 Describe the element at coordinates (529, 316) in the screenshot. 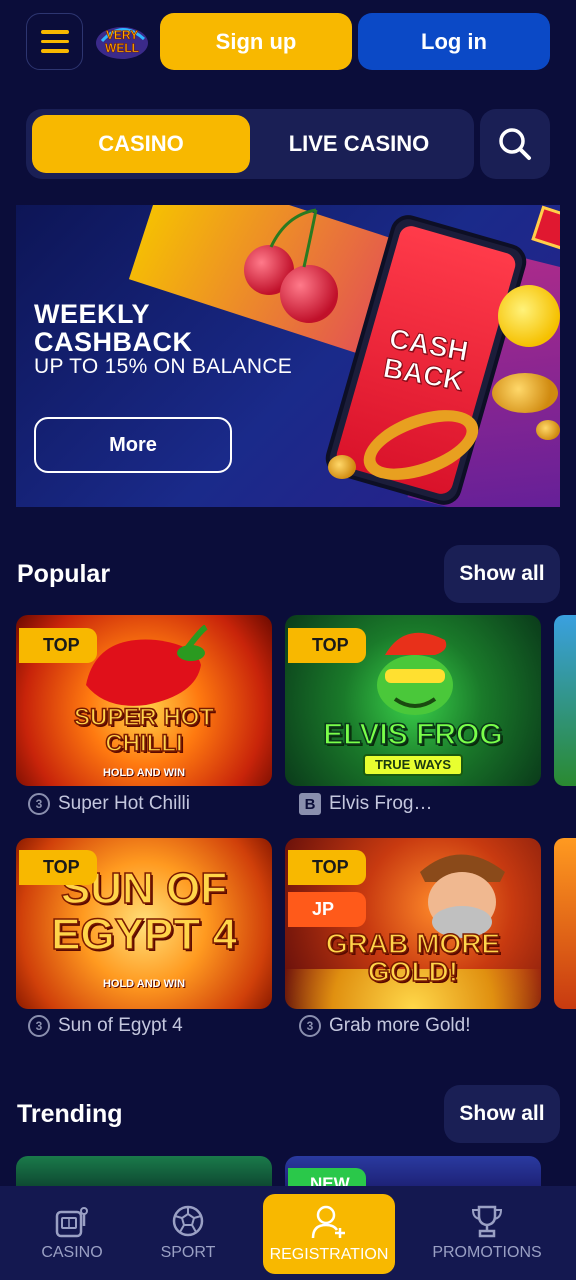

I see `lemon-icon` at that location.